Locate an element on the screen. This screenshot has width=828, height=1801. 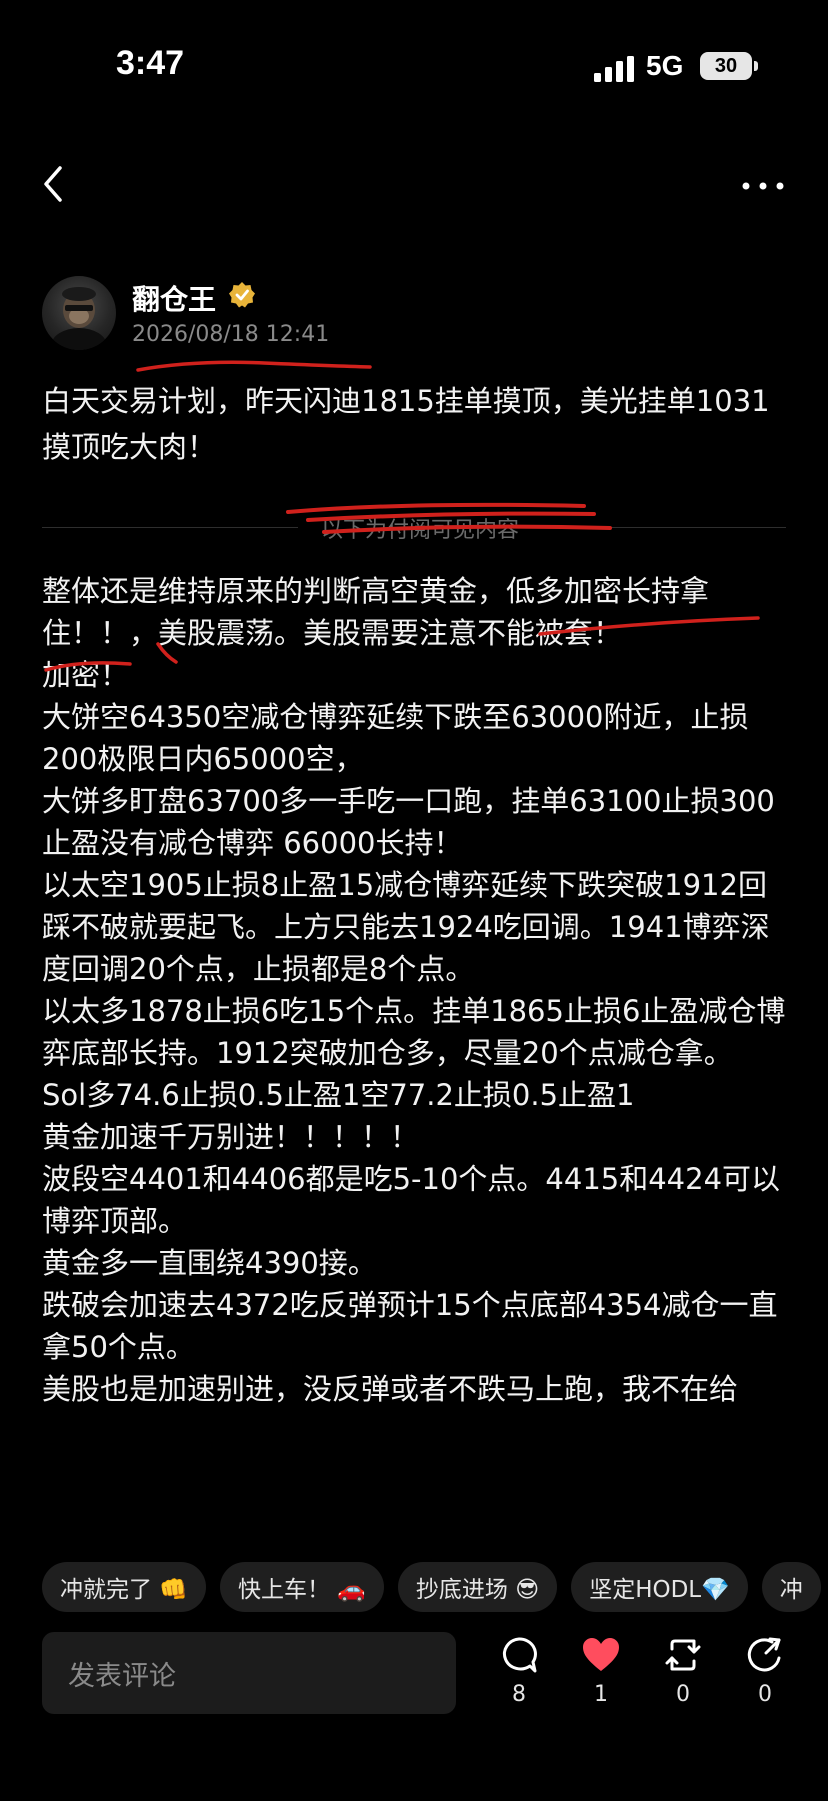
quick-reply-chip: 冲就完了 👊 is located at coordinates (124, 1587).